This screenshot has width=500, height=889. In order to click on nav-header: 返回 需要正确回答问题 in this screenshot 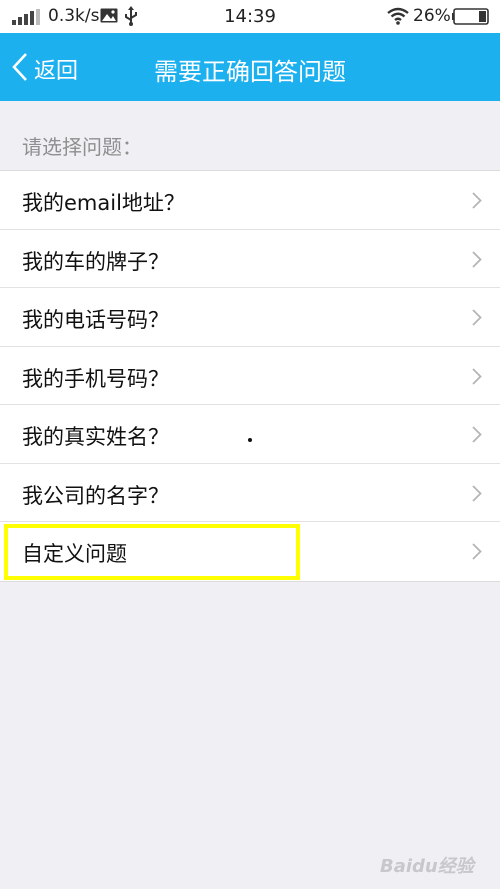, I will do `click(250, 67)`.